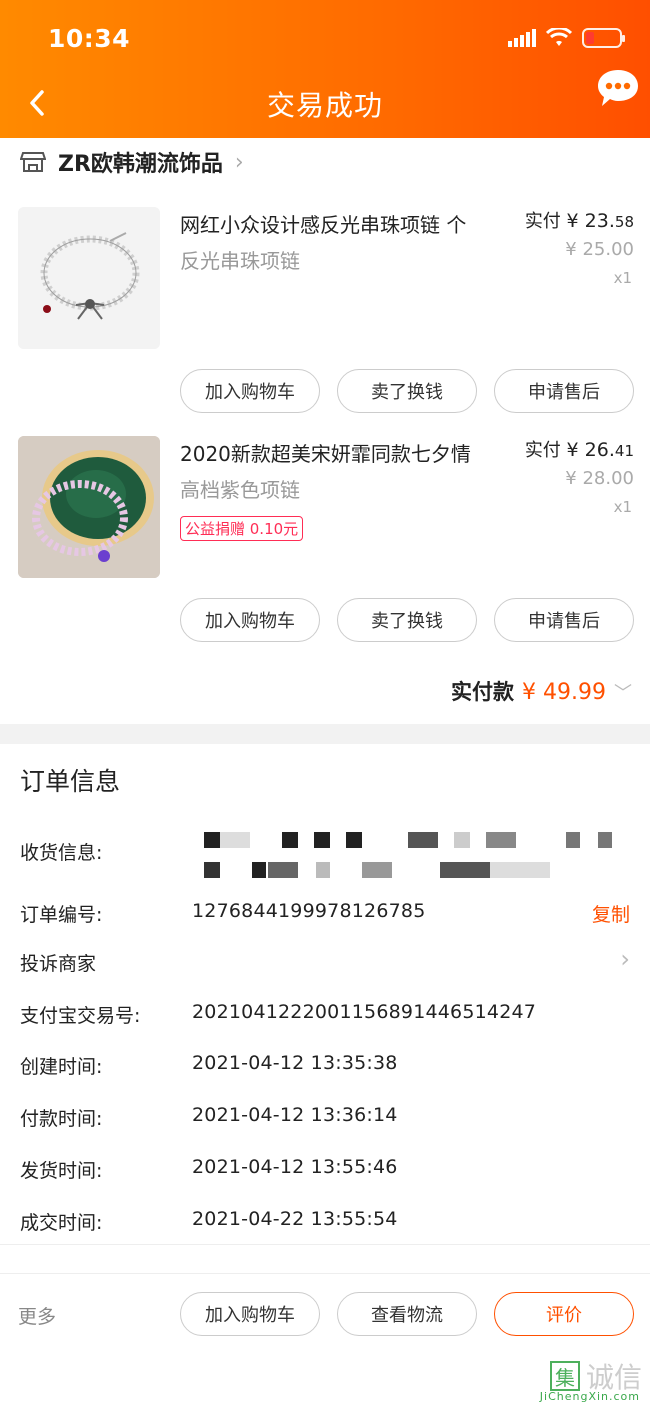 This screenshot has width=650, height=1406. Describe the element at coordinates (325, 1244) in the screenshot. I see `divider` at that location.